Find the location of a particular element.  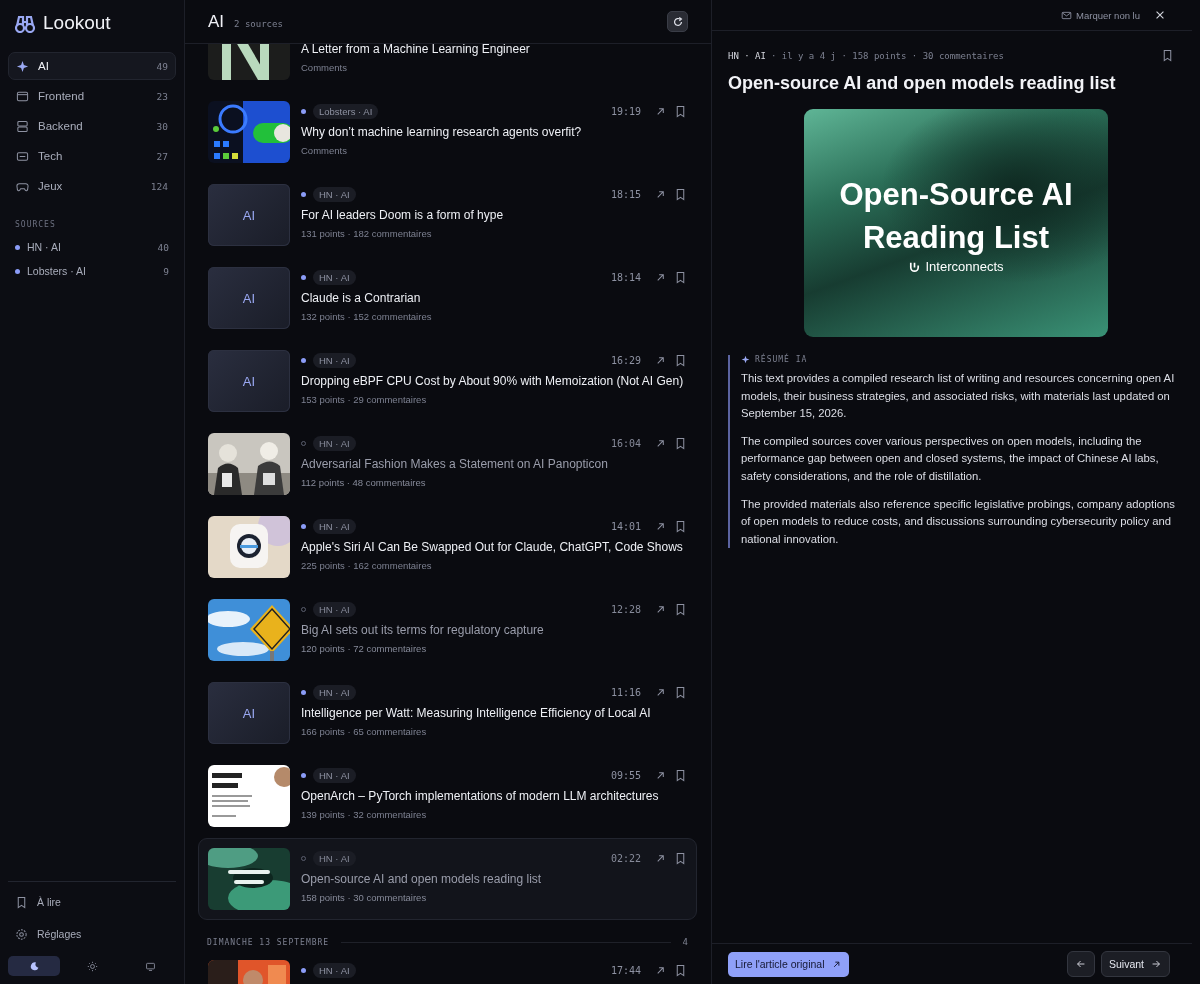

article-meta: 153 points · 29 commentaires is located at coordinates (364, 399).